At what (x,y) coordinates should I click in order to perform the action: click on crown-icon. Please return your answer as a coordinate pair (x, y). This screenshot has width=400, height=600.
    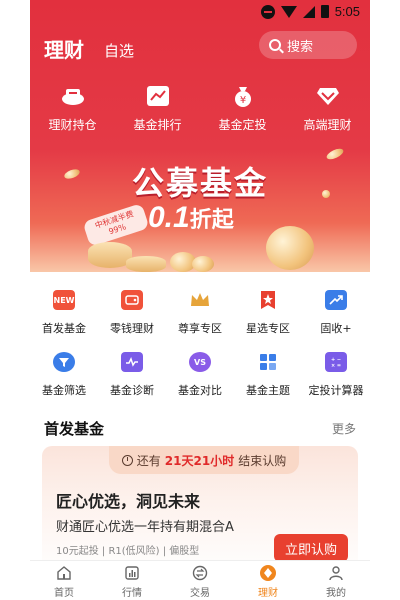
    Looking at the image, I should click on (200, 300).